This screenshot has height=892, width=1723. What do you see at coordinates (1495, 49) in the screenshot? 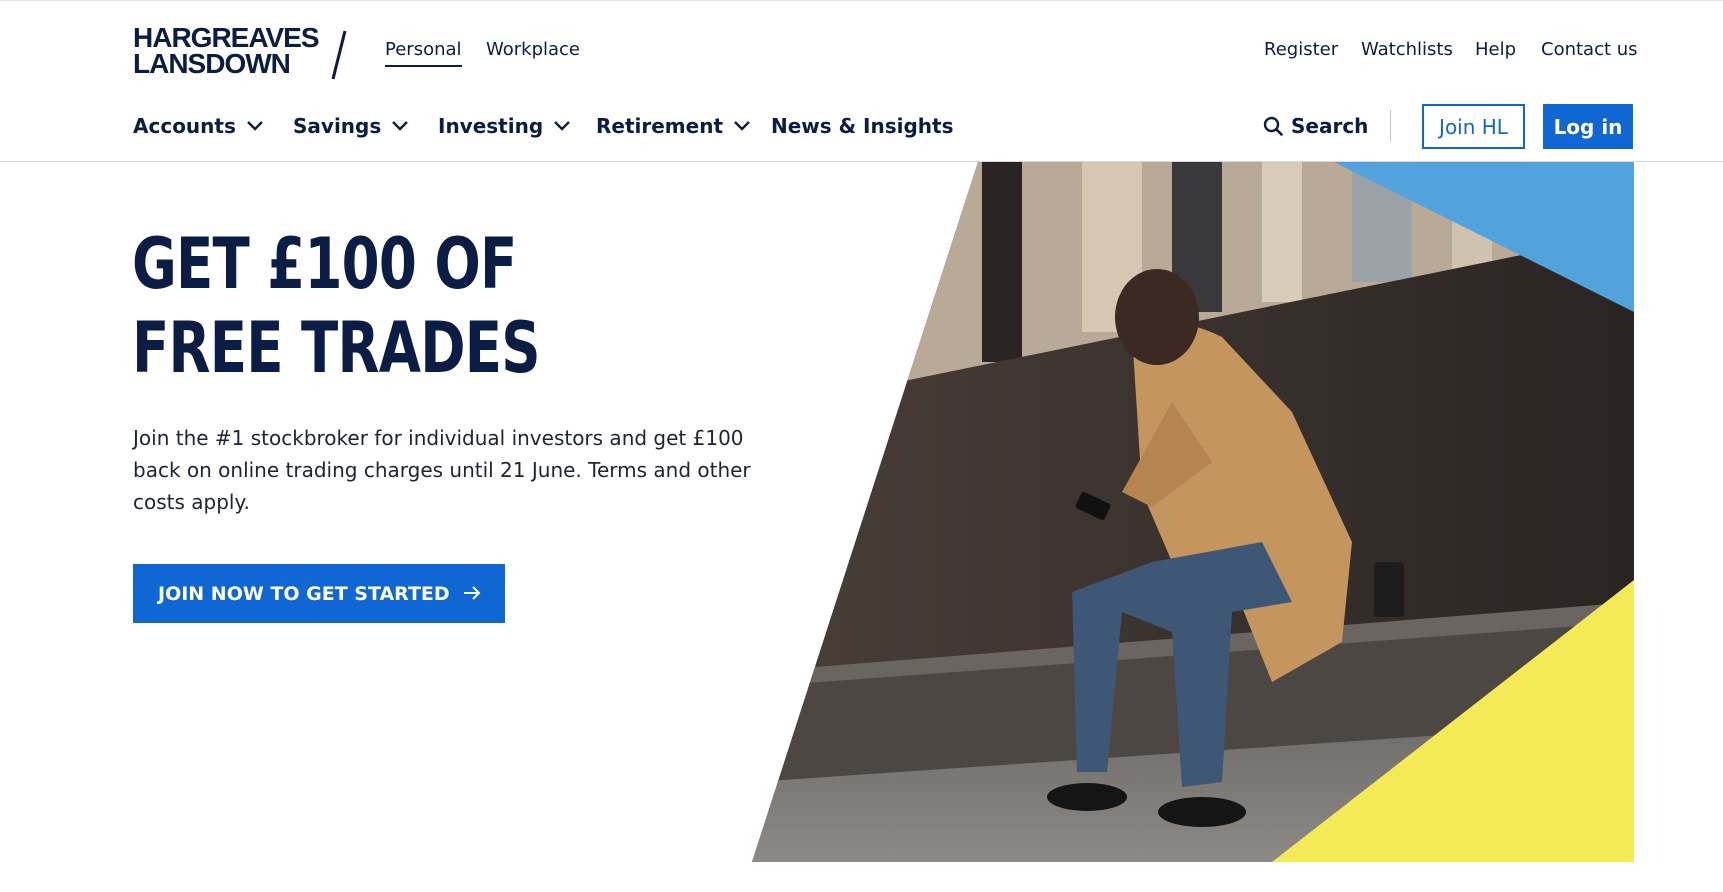
I see `help-link: Help` at bounding box center [1495, 49].